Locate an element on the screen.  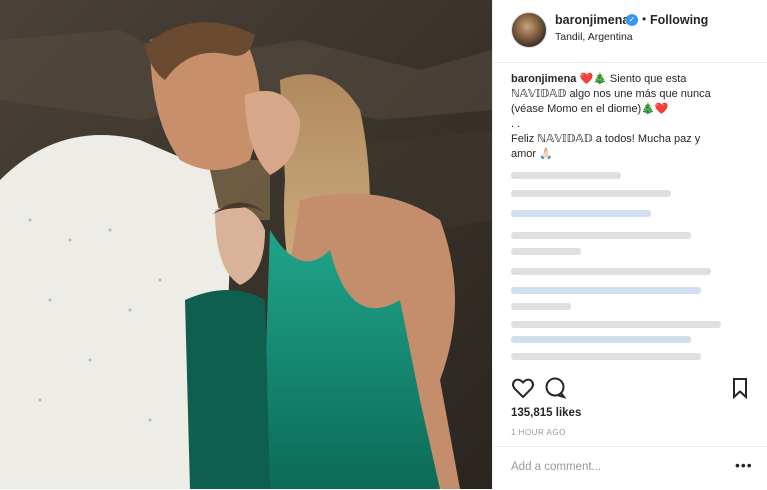
caption-line-3: (véase Momo en el diome)🎄❤️ is located at coordinates (590, 109).